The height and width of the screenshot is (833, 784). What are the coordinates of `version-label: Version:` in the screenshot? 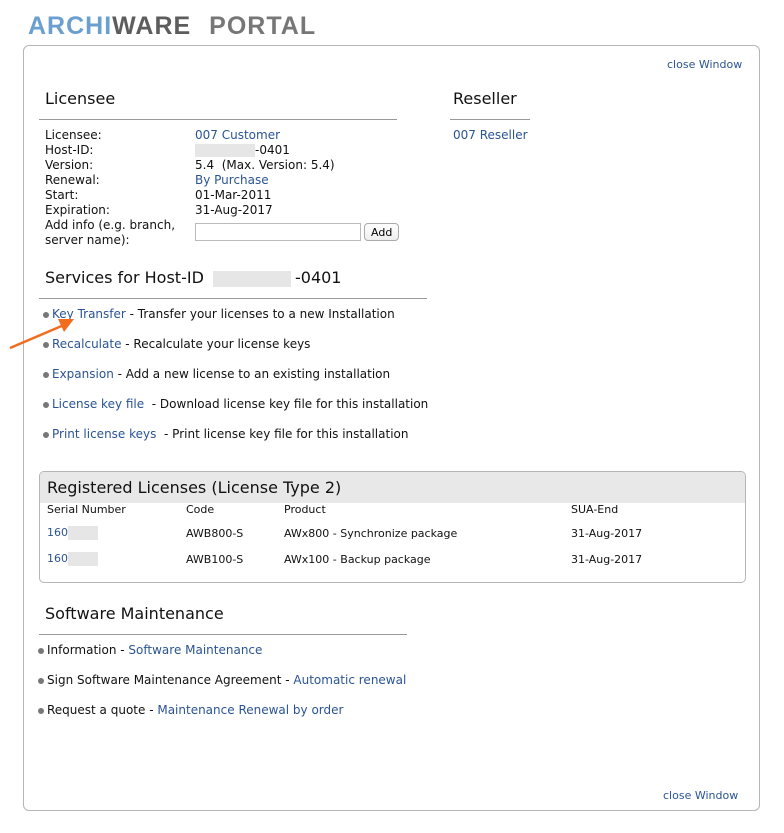 It's located at (69, 165).